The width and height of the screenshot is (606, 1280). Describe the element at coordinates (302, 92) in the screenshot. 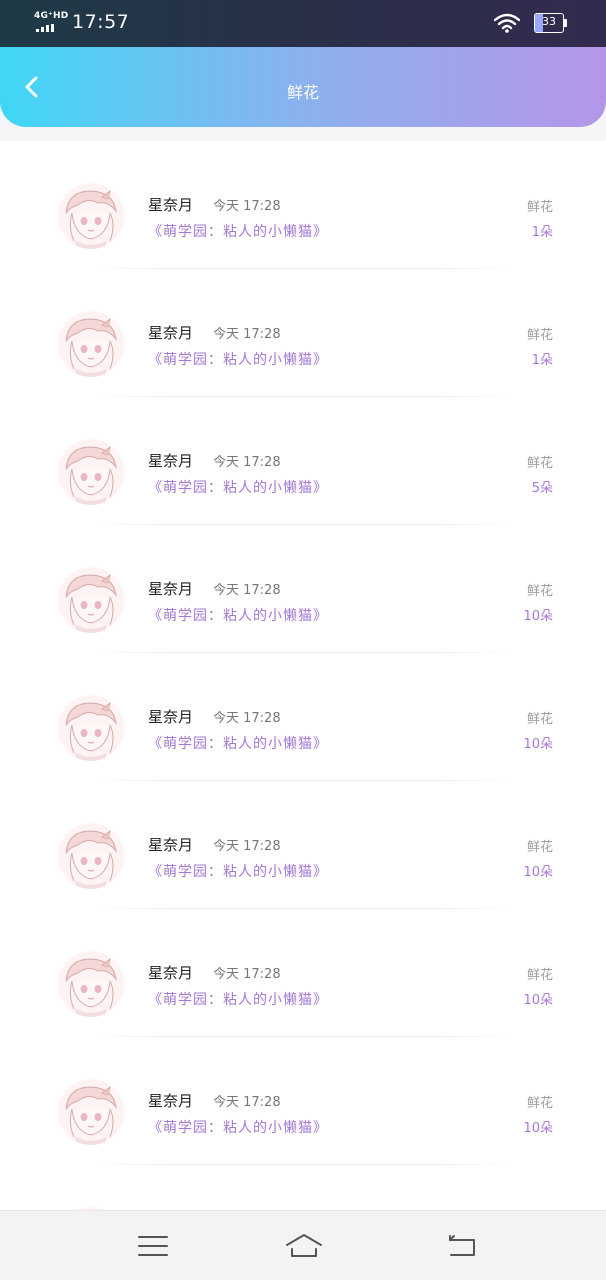

I see `page-title: 鲜花` at that location.